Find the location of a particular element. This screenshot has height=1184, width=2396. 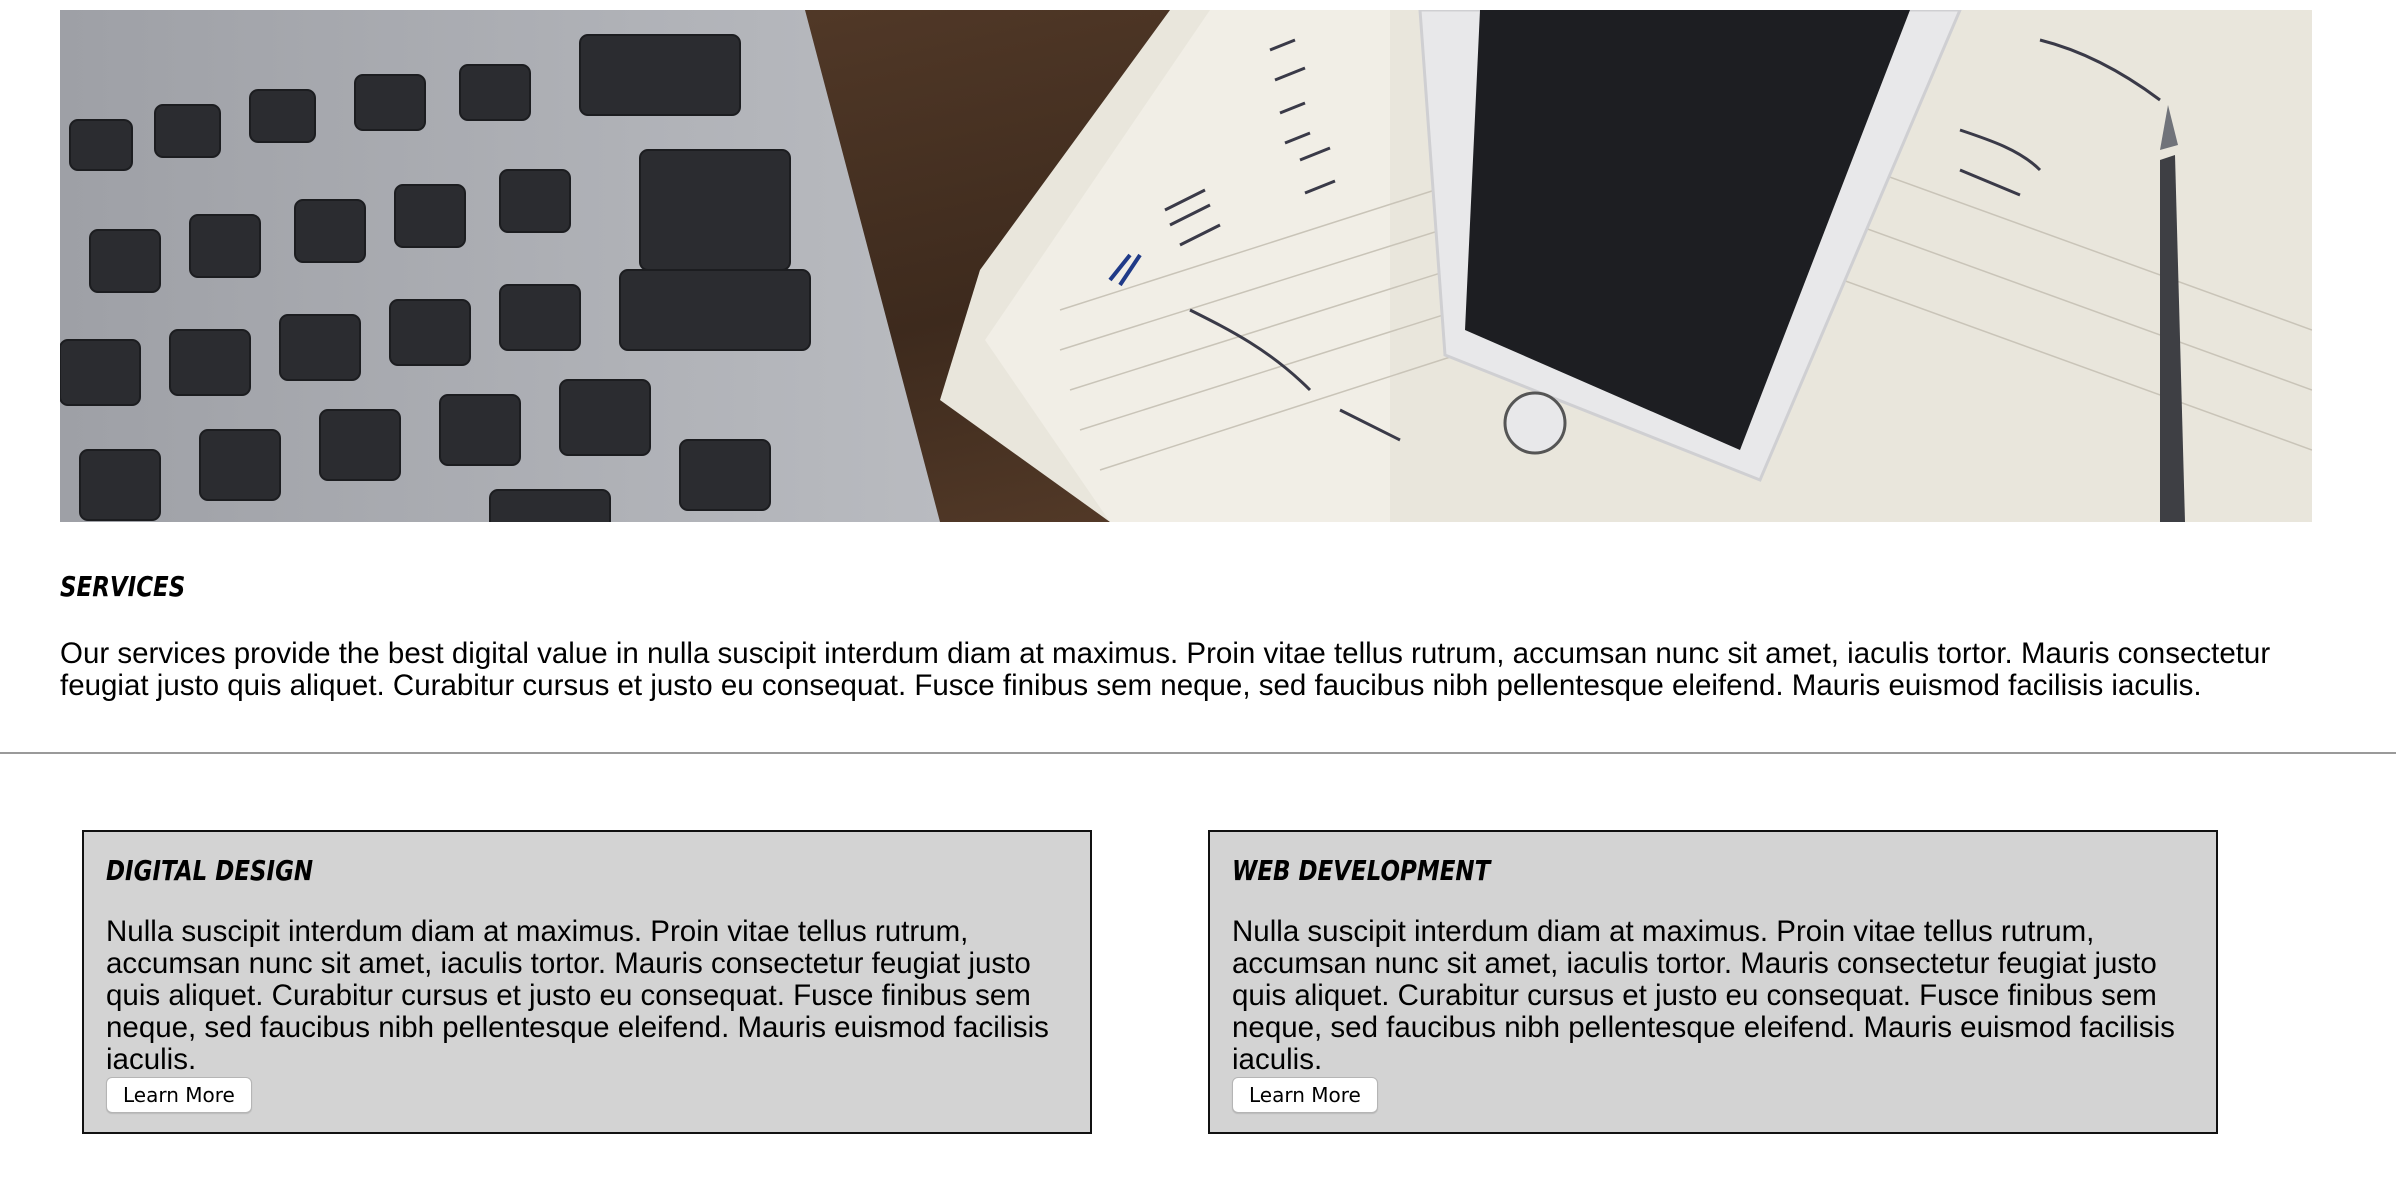

section-divider is located at coordinates (1198, 753).